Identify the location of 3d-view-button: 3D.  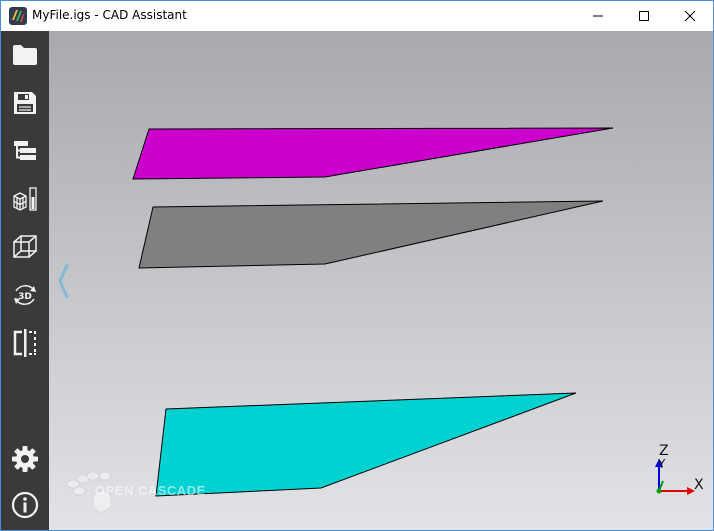
(25, 295).